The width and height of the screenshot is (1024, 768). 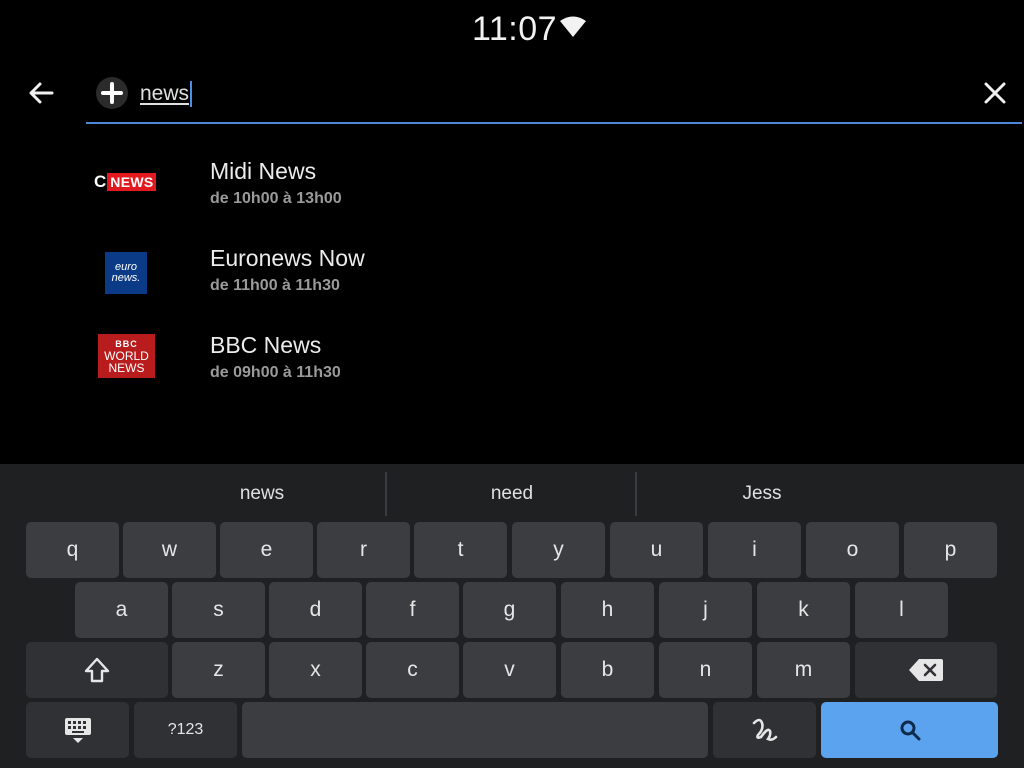 I want to click on key-p: p, so click(x=950, y=550).